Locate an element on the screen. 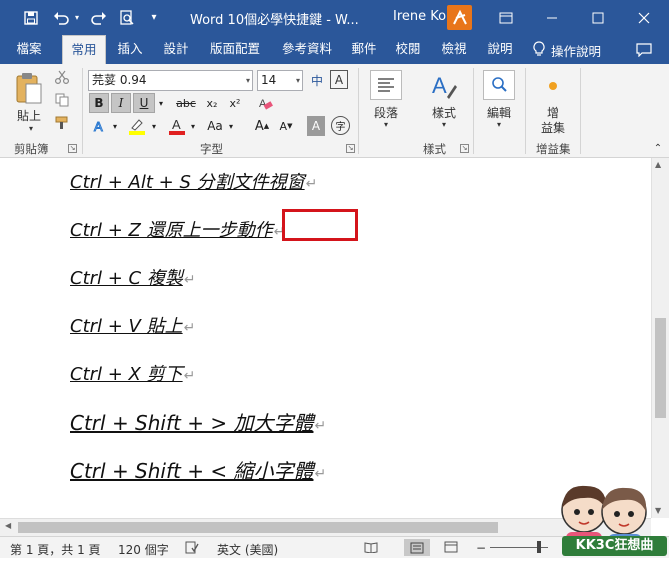 The image size is (669, 561). scroll-up-icon: ▲ is located at coordinates (658, 164).